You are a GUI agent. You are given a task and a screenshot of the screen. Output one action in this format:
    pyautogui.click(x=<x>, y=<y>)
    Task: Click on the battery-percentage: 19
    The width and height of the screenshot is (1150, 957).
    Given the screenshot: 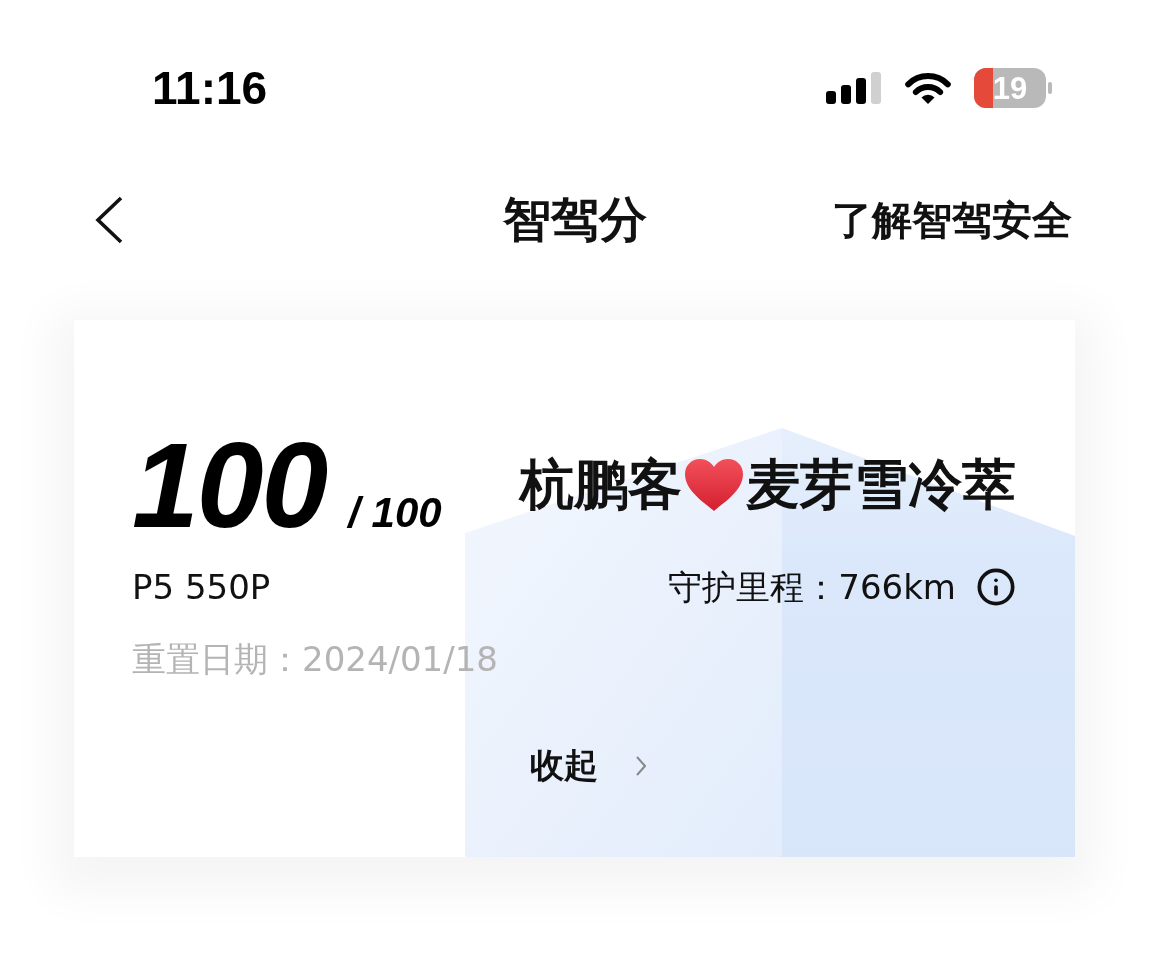 What is the action you would take?
    pyautogui.click(x=1010, y=88)
    